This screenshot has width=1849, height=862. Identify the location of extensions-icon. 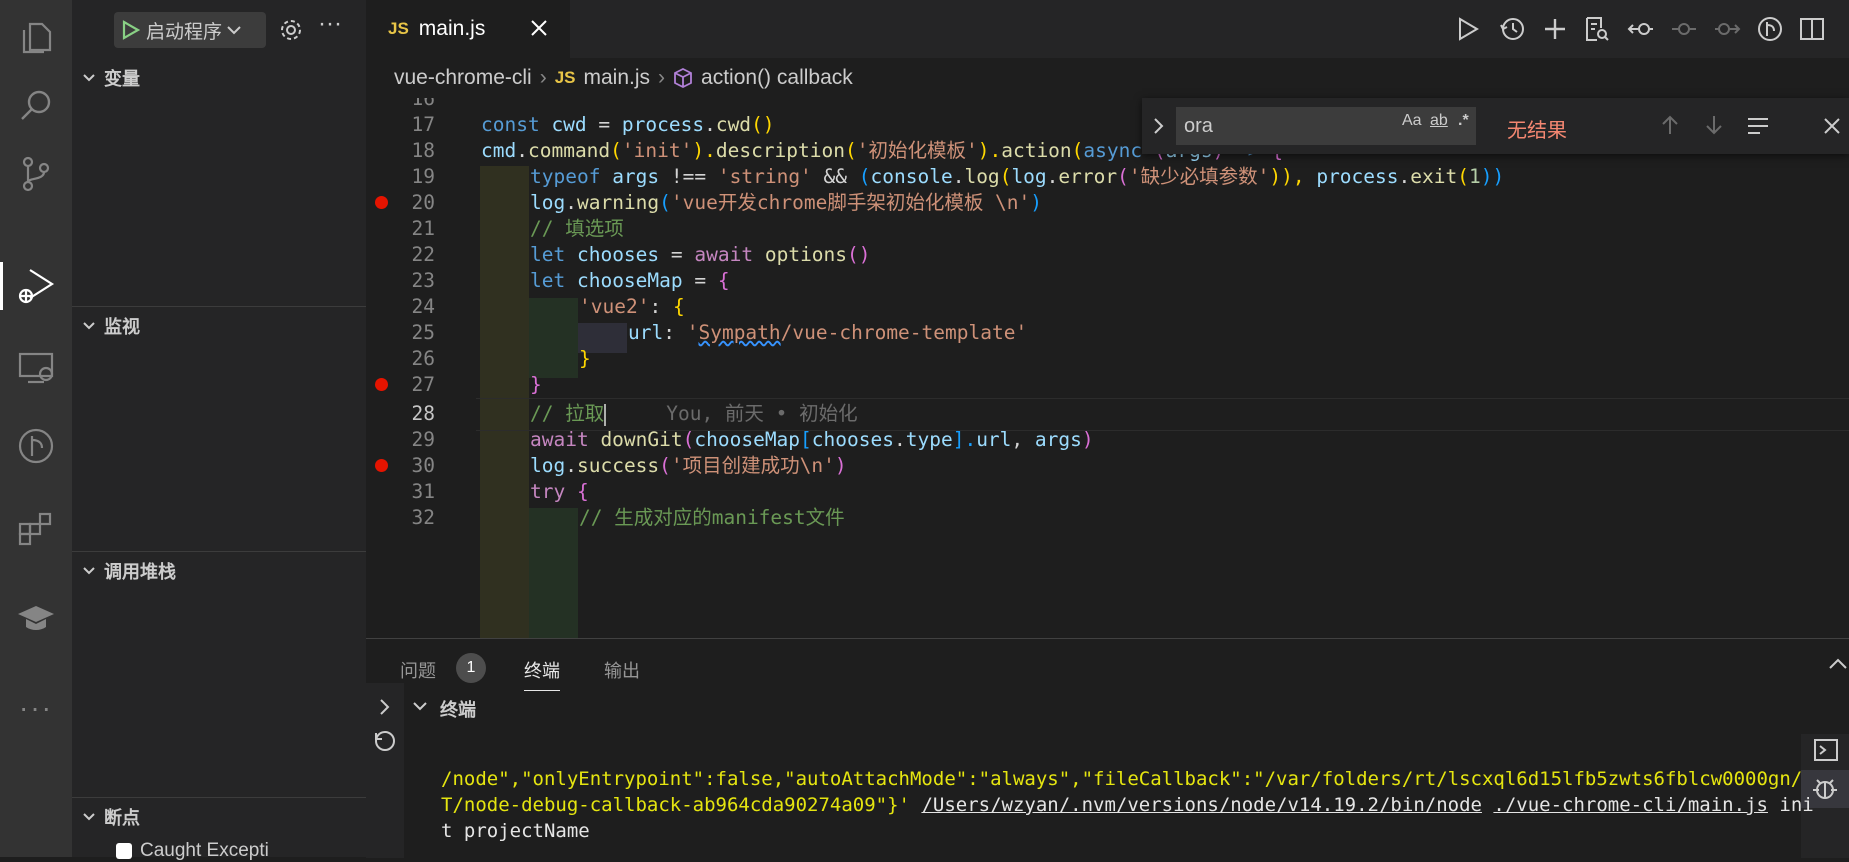
(36, 528).